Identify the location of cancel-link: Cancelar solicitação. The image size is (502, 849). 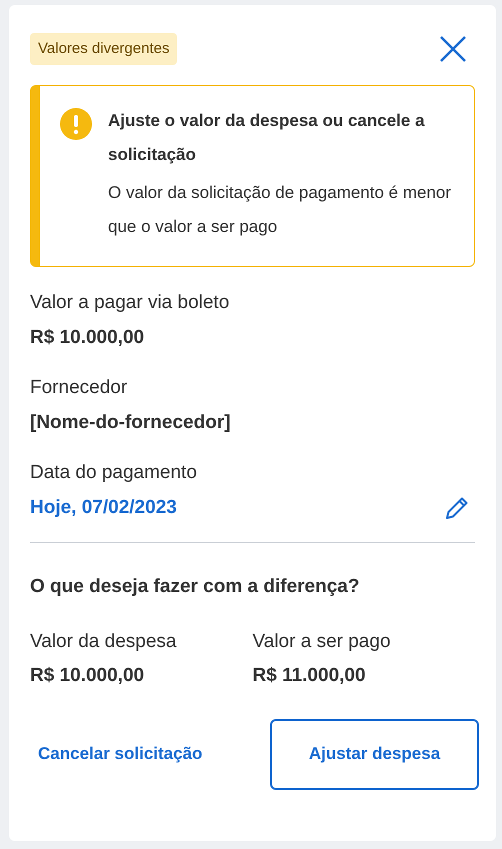
(120, 754).